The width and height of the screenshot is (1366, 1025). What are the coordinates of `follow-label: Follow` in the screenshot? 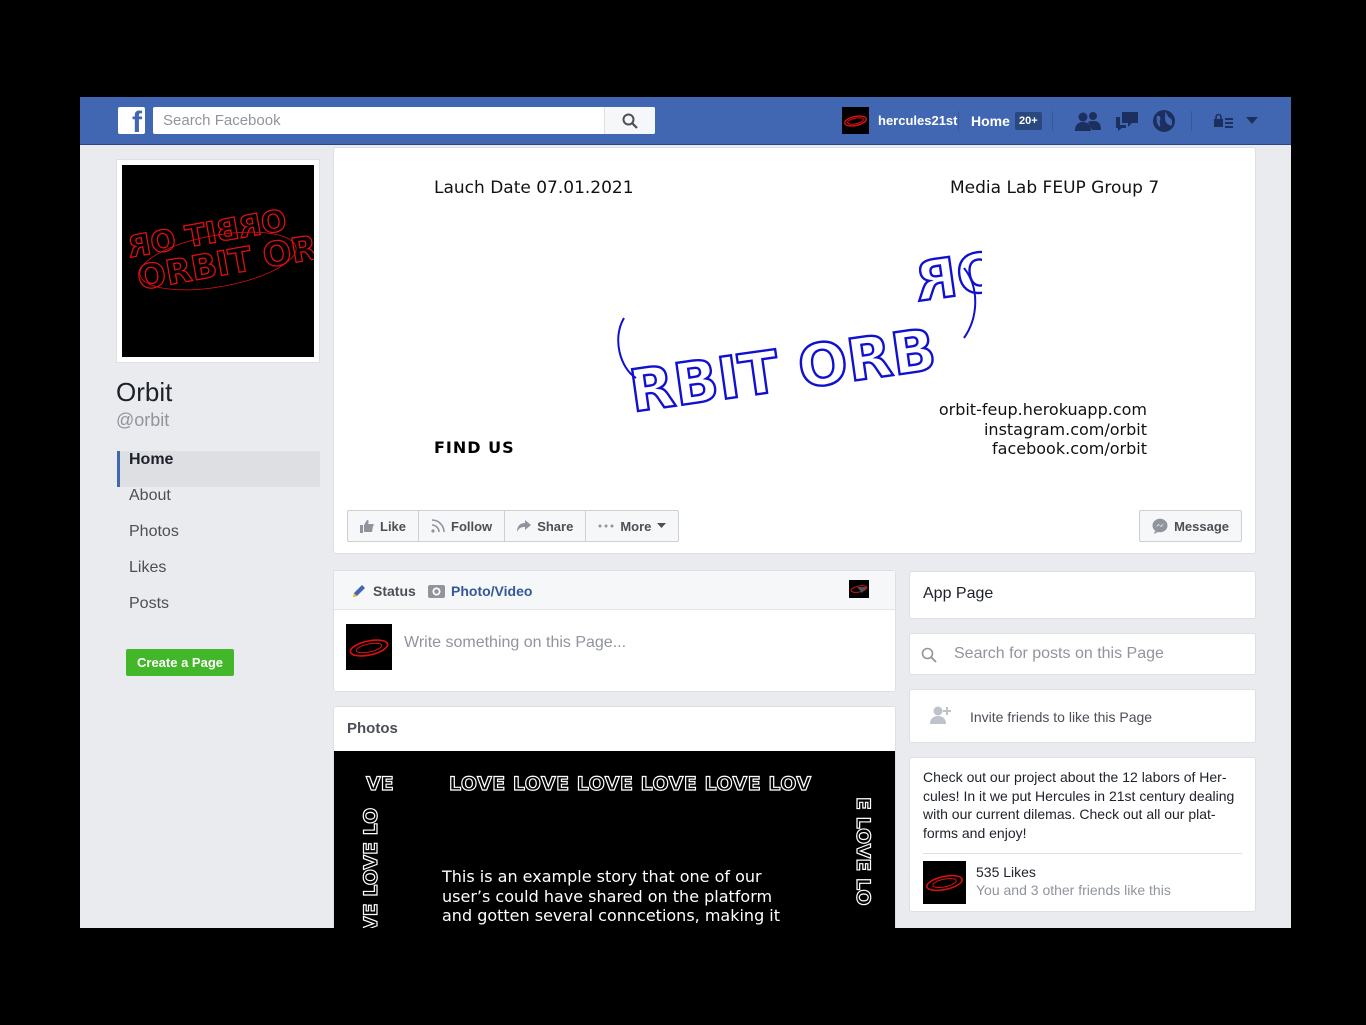 It's located at (472, 526).